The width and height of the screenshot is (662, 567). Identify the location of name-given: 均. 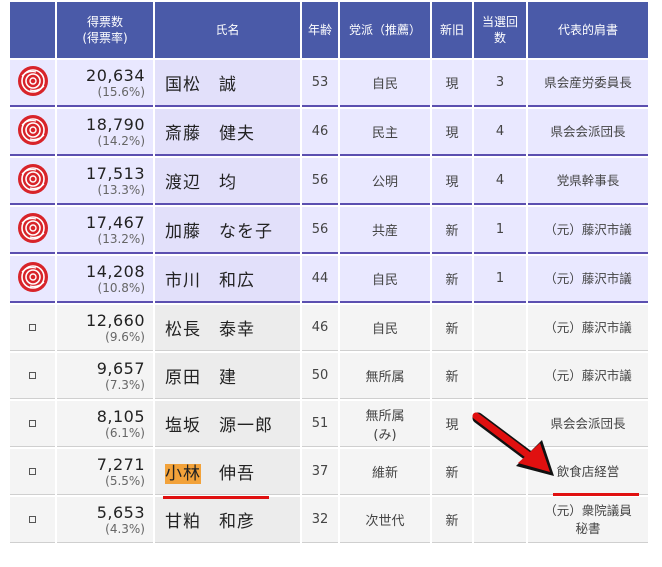
(228, 183).